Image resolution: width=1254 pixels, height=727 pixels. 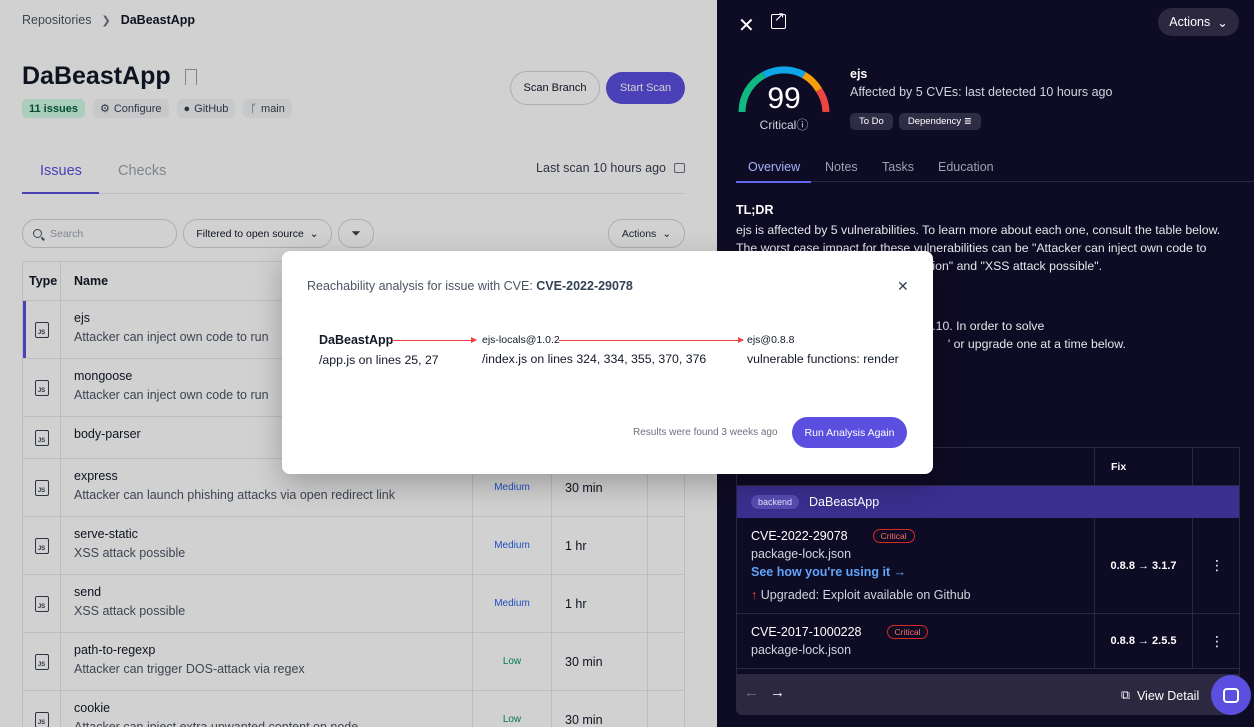 I want to click on fix-version: 0.8.8 → 2.5.5, so click(x=1143, y=641).